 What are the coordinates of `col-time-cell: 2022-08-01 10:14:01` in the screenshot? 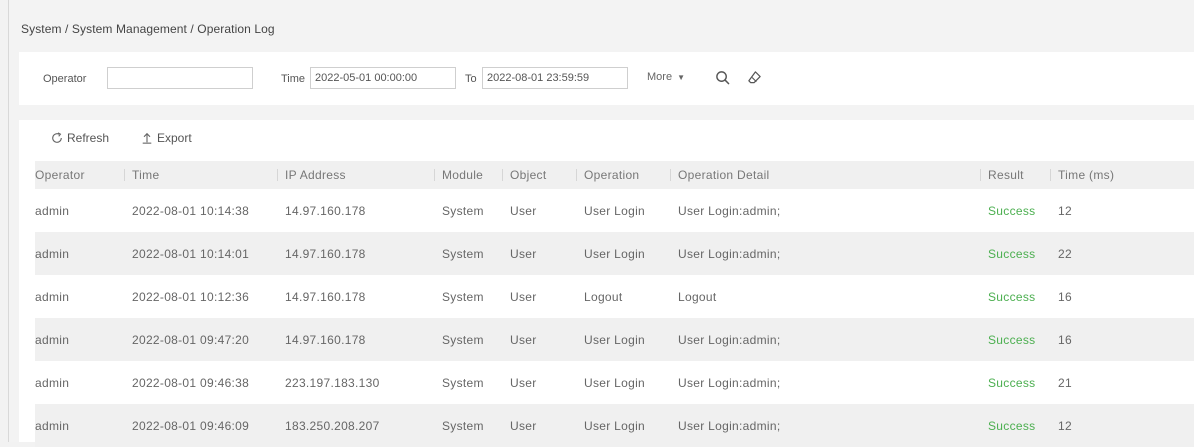 It's located at (191, 253).